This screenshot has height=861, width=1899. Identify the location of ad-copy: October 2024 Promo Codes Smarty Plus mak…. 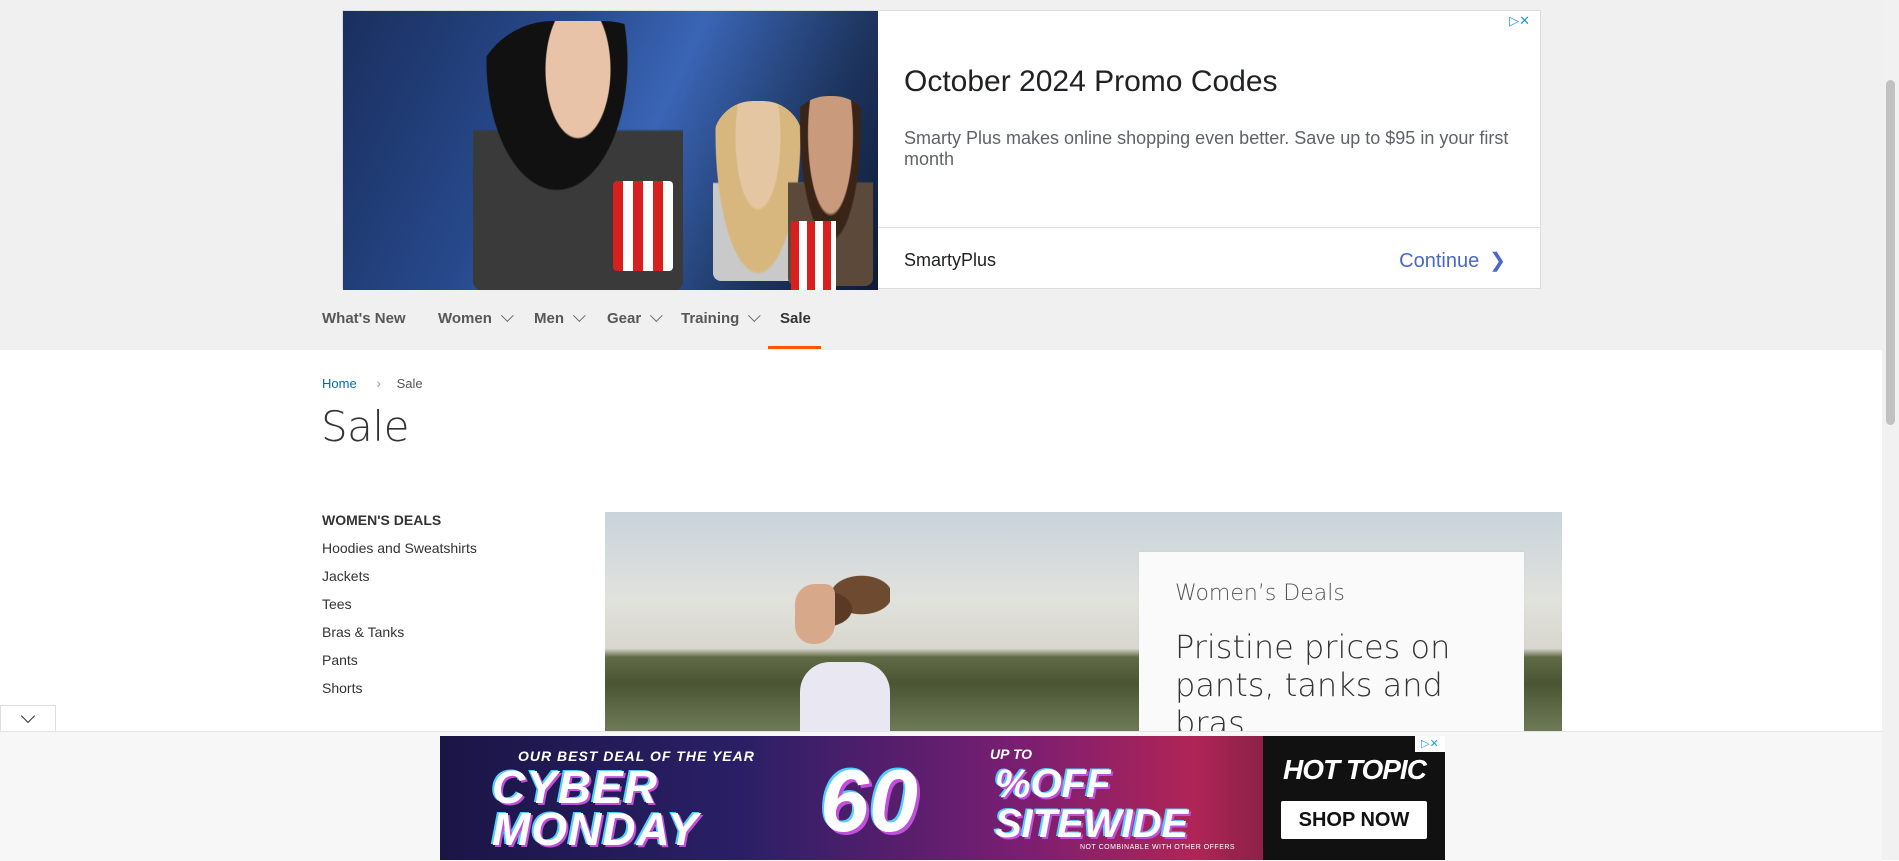
(1209, 119).